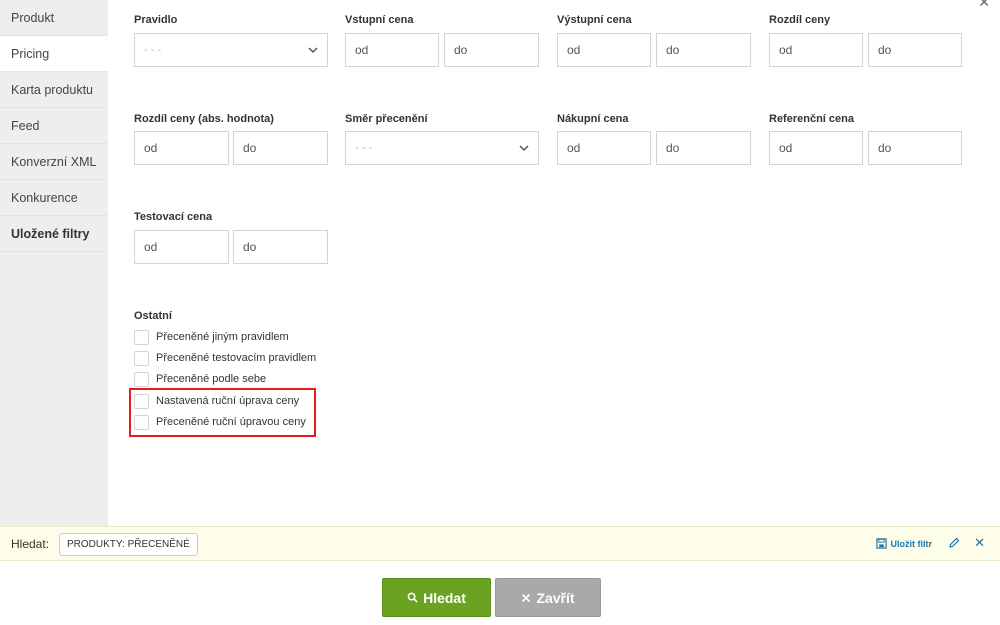 The width and height of the screenshot is (1000, 625). Describe the element at coordinates (211, 379) in the screenshot. I see `checkbox-label: Přeceněné podle sebe` at that location.